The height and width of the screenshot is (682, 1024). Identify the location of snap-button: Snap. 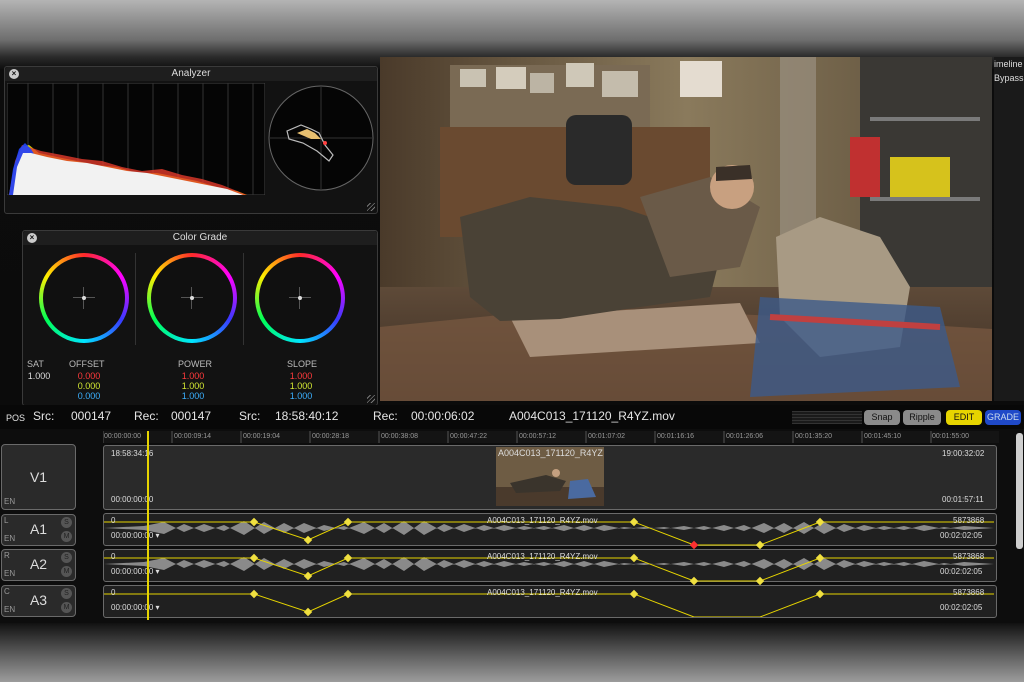
(882, 417).